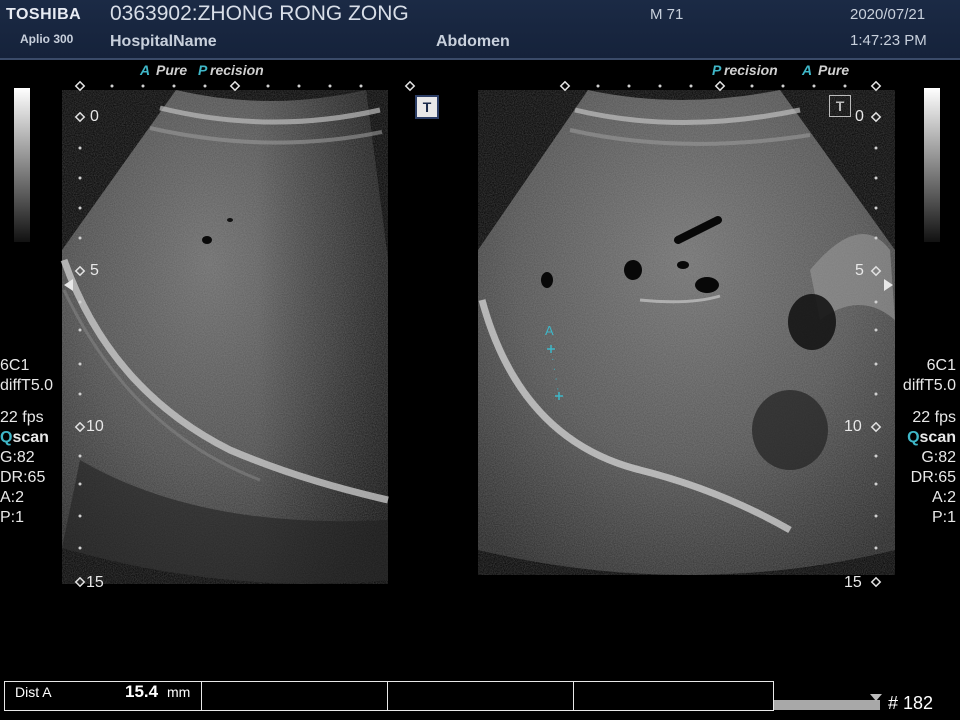 The height and width of the screenshot is (720, 960). Describe the element at coordinates (94, 270) in the screenshot. I see `depth-5-left: 5` at that location.